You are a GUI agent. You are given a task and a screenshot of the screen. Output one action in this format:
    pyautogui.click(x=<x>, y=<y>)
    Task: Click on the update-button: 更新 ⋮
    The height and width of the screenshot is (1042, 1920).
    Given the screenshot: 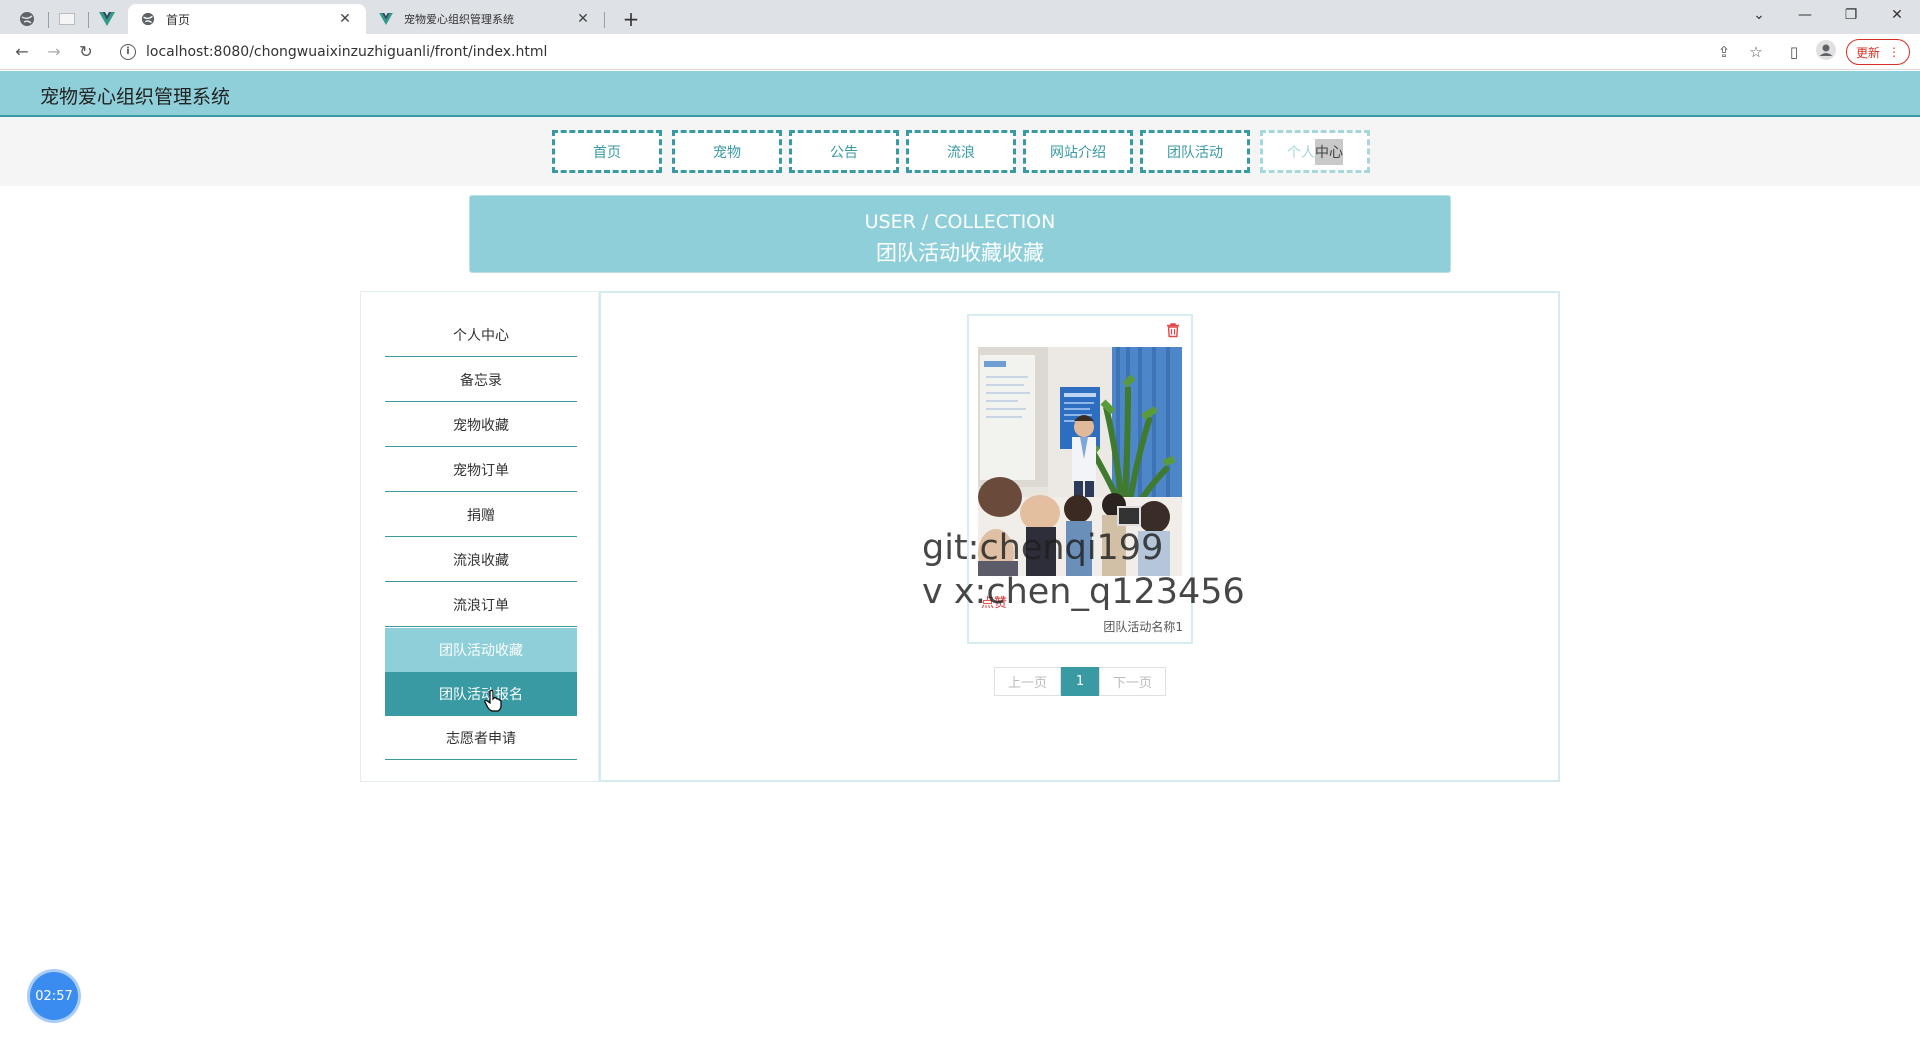 What is the action you would take?
    pyautogui.click(x=1878, y=52)
    